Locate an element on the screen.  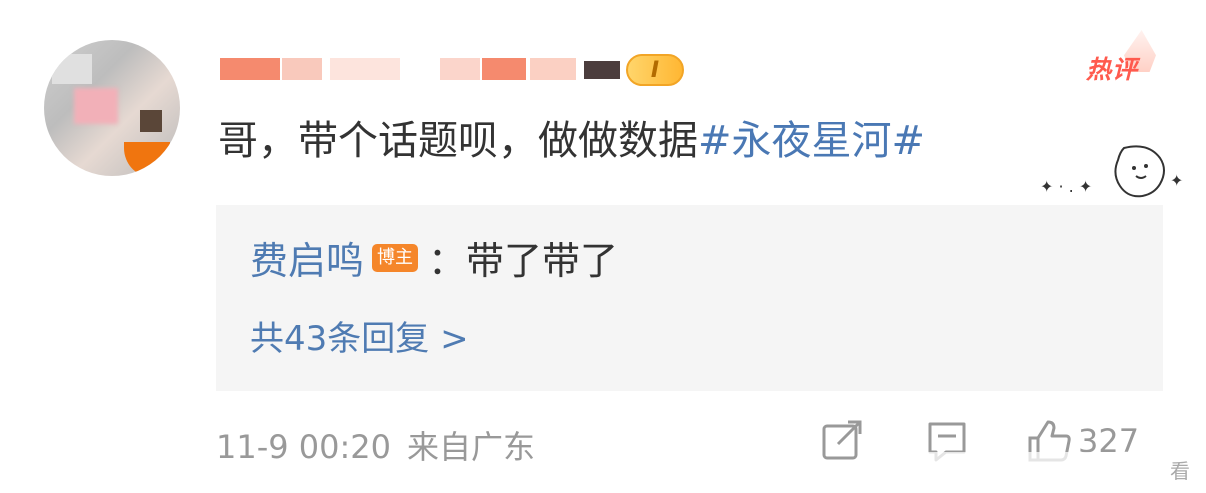
timestamp: 11-9 00:20 is located at coordinates (304, 447).